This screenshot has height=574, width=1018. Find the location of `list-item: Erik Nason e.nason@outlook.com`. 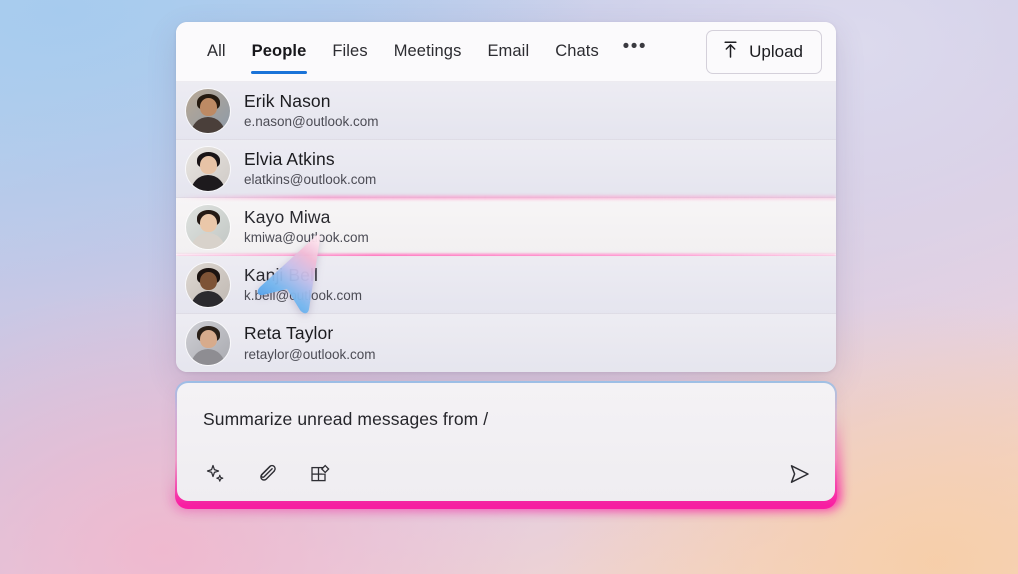

list-item: Erik Nason e.nason@outlook.com is located at coordinates (506, 111).